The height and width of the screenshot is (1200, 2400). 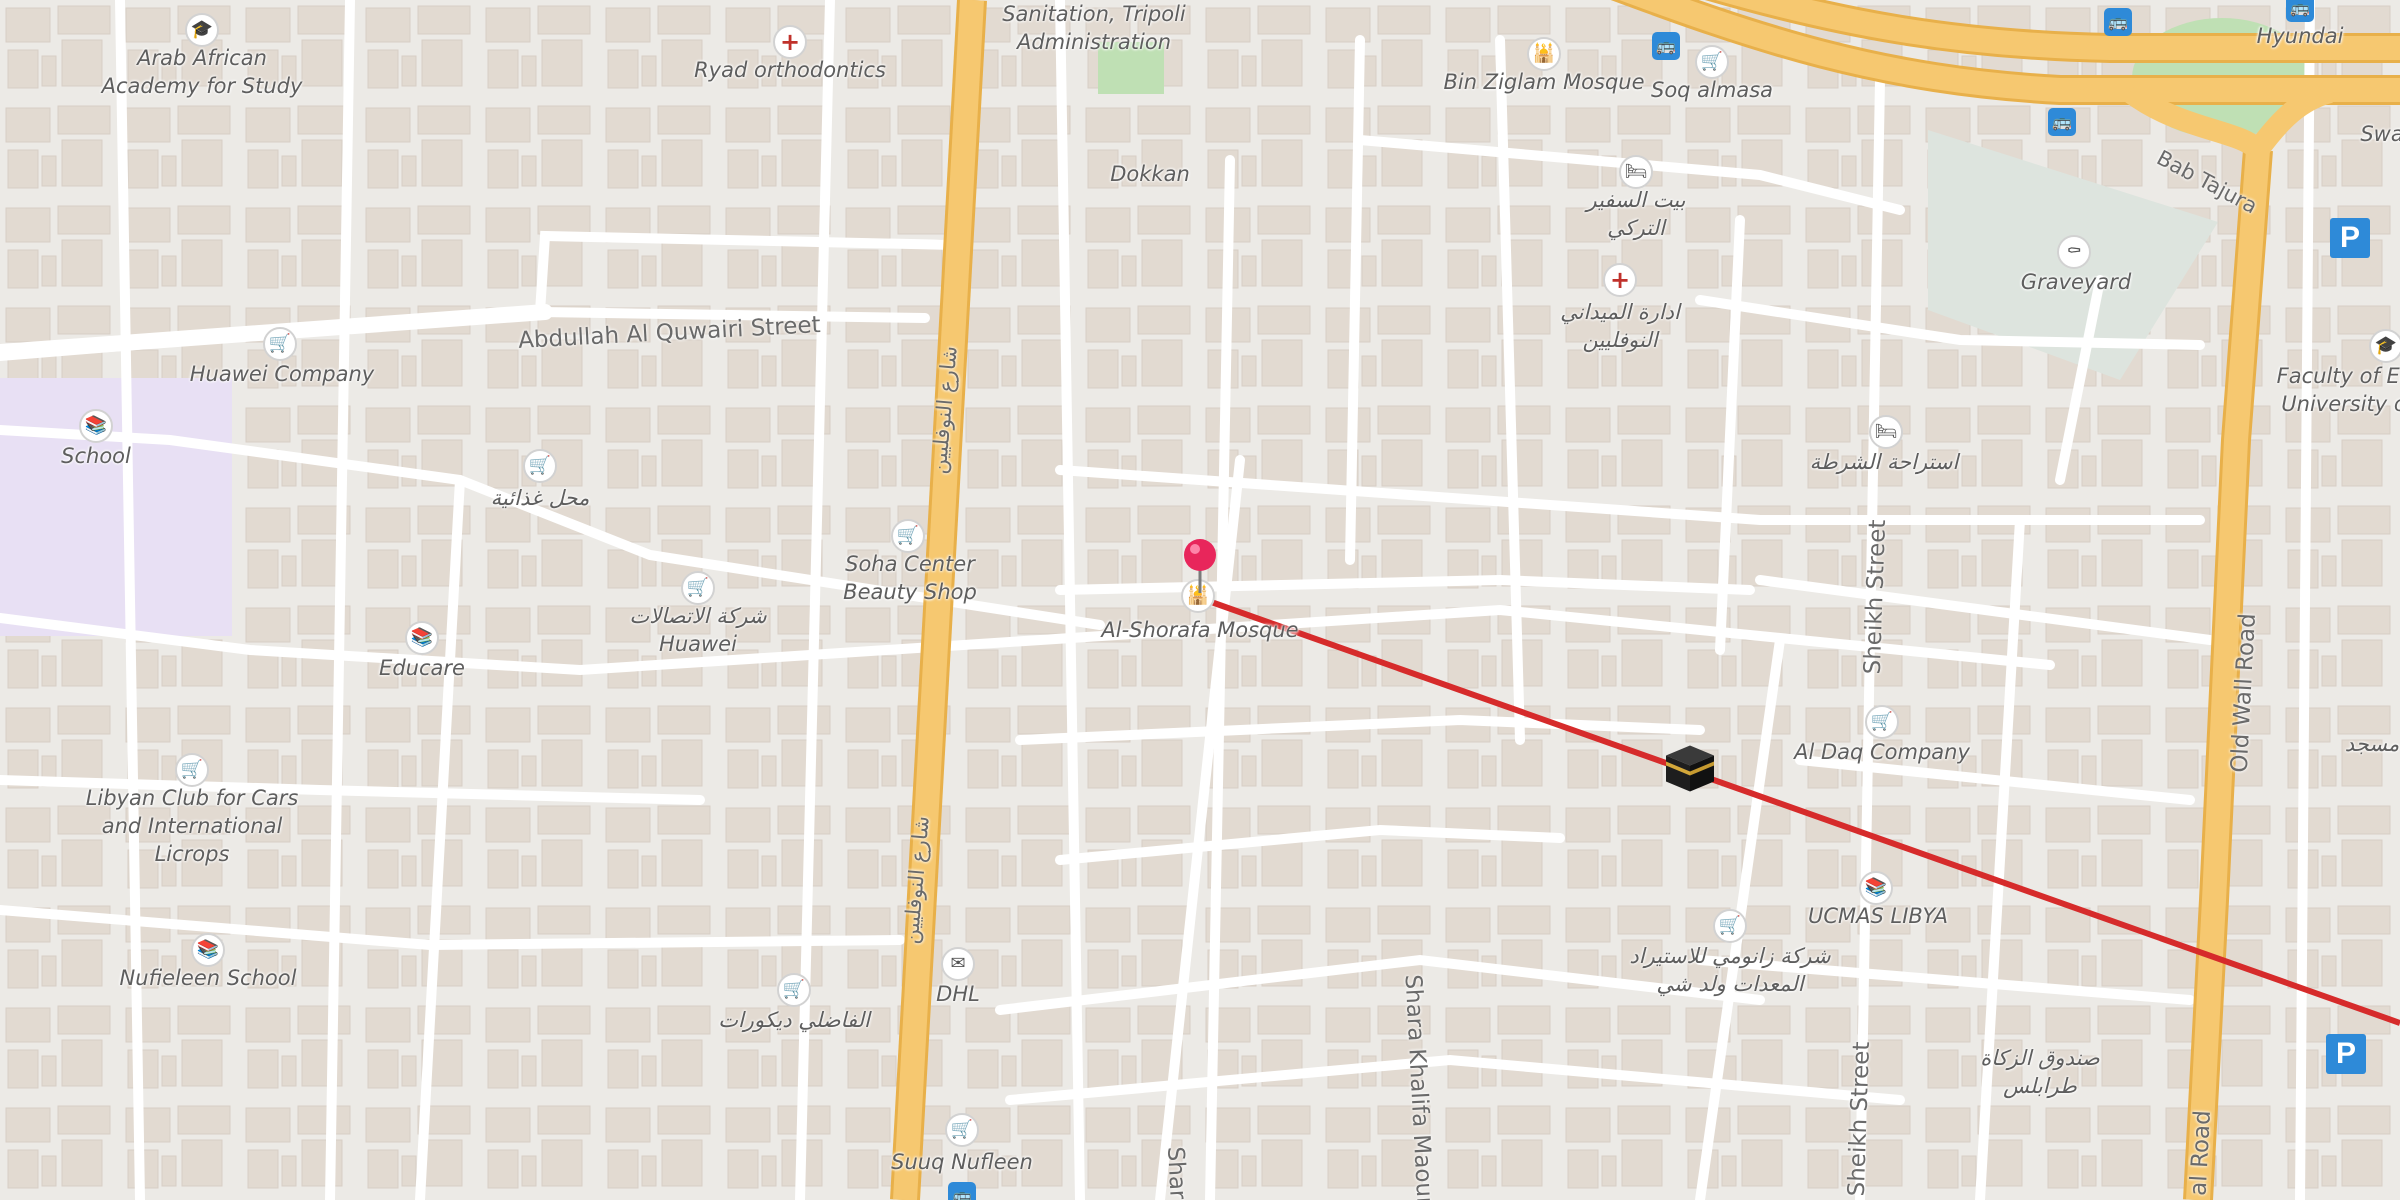 I want to click on label-ryad-orthodontics: Ryad orthodontics, so click(x=790, y=70).